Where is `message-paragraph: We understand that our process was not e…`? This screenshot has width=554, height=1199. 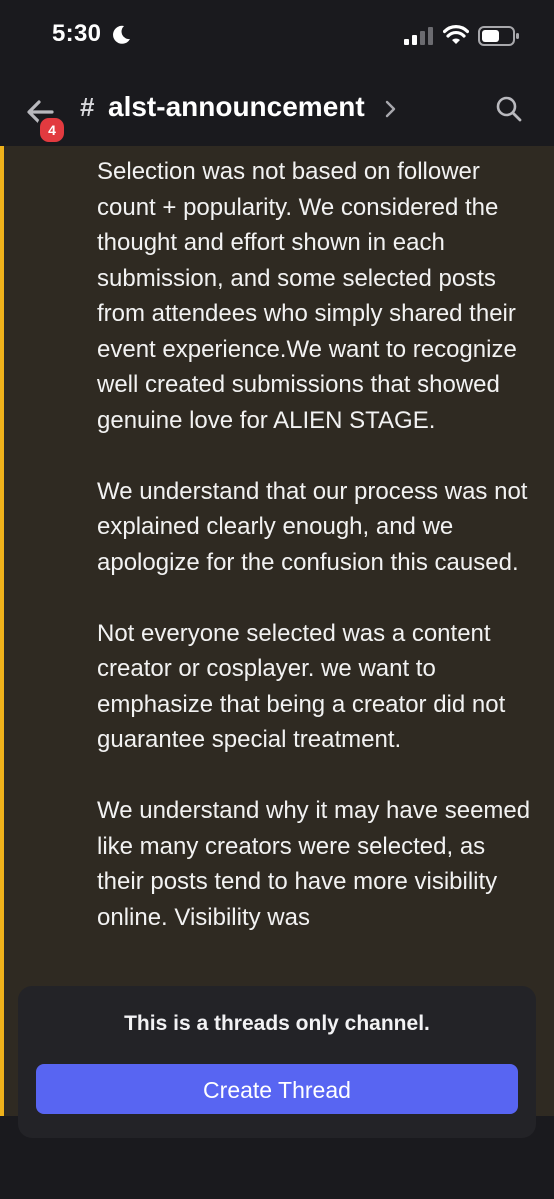 message-paragraph: We understand that our process was not e… is located at coordinates (312, 526).